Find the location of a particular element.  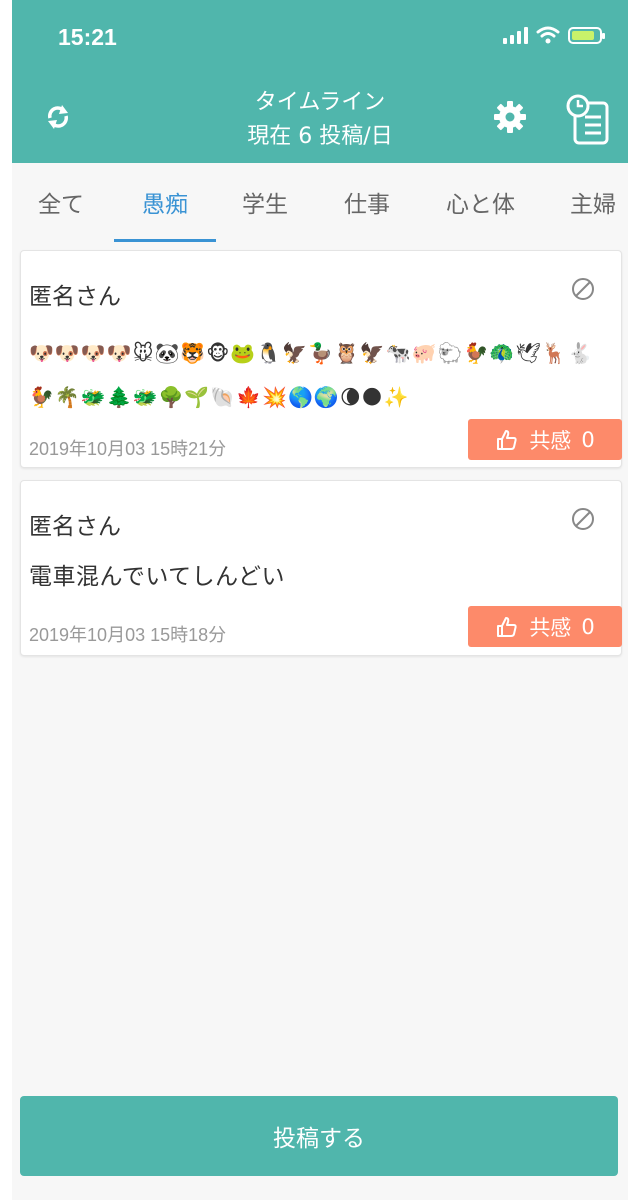

gear-icon is located at coordinates (510, 117).